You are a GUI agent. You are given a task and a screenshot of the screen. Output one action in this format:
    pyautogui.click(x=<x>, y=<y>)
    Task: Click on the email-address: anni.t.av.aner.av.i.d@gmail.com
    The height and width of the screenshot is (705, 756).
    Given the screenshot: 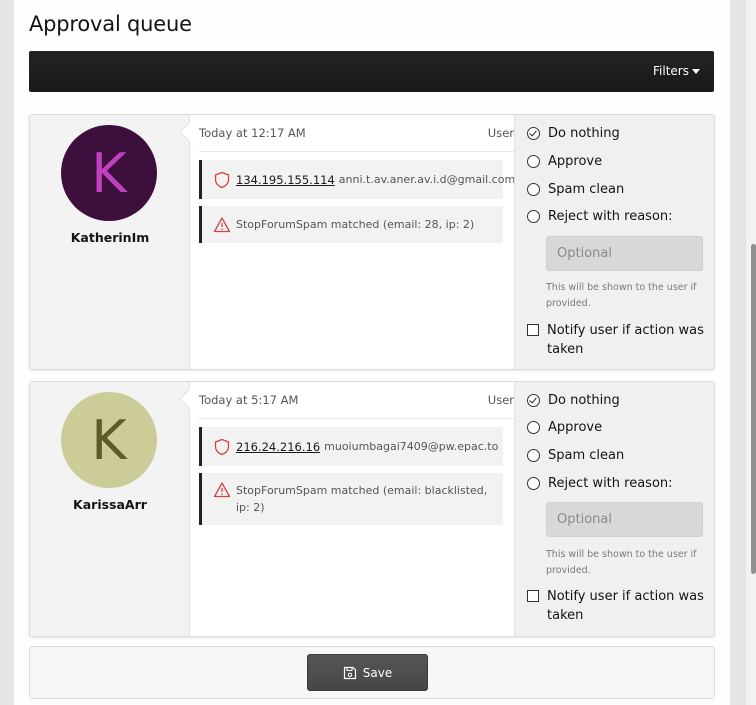 What is the action you would take?
    pyautogui.click(x=427, y=179)
    